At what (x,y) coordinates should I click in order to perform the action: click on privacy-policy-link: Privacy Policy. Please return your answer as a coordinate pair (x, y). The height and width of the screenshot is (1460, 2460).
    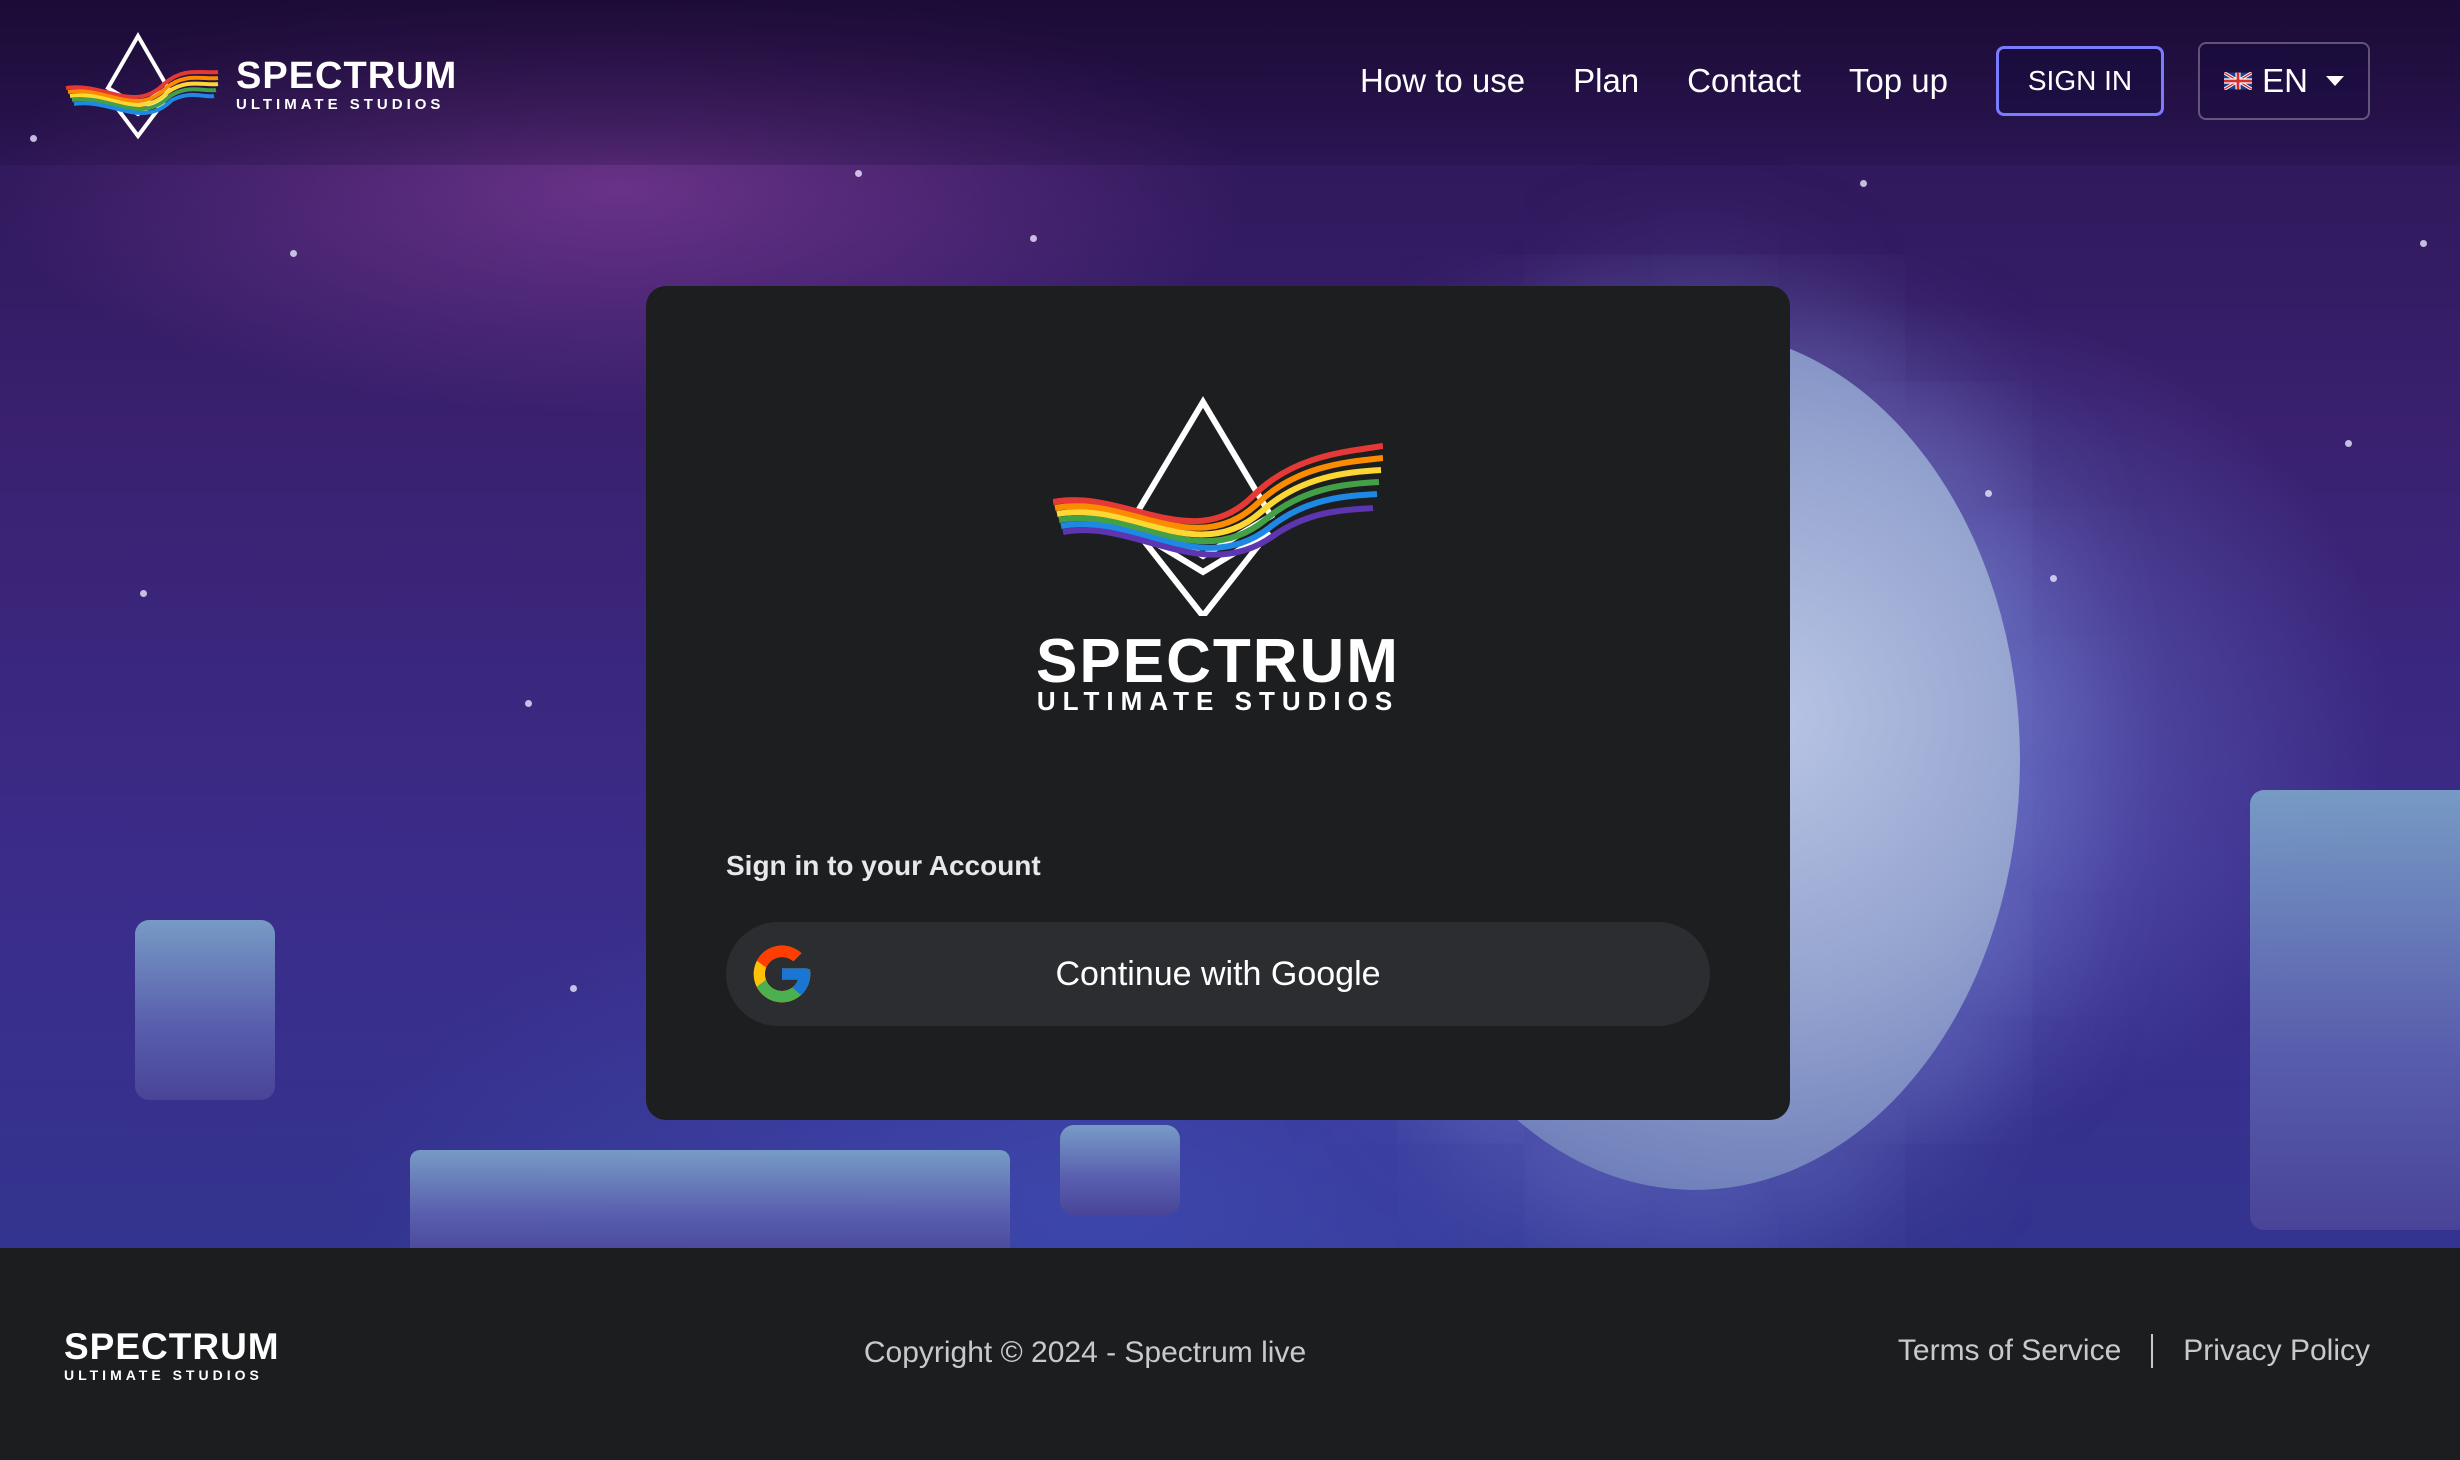
    Looking at the image, I should click on (2276, 1351).